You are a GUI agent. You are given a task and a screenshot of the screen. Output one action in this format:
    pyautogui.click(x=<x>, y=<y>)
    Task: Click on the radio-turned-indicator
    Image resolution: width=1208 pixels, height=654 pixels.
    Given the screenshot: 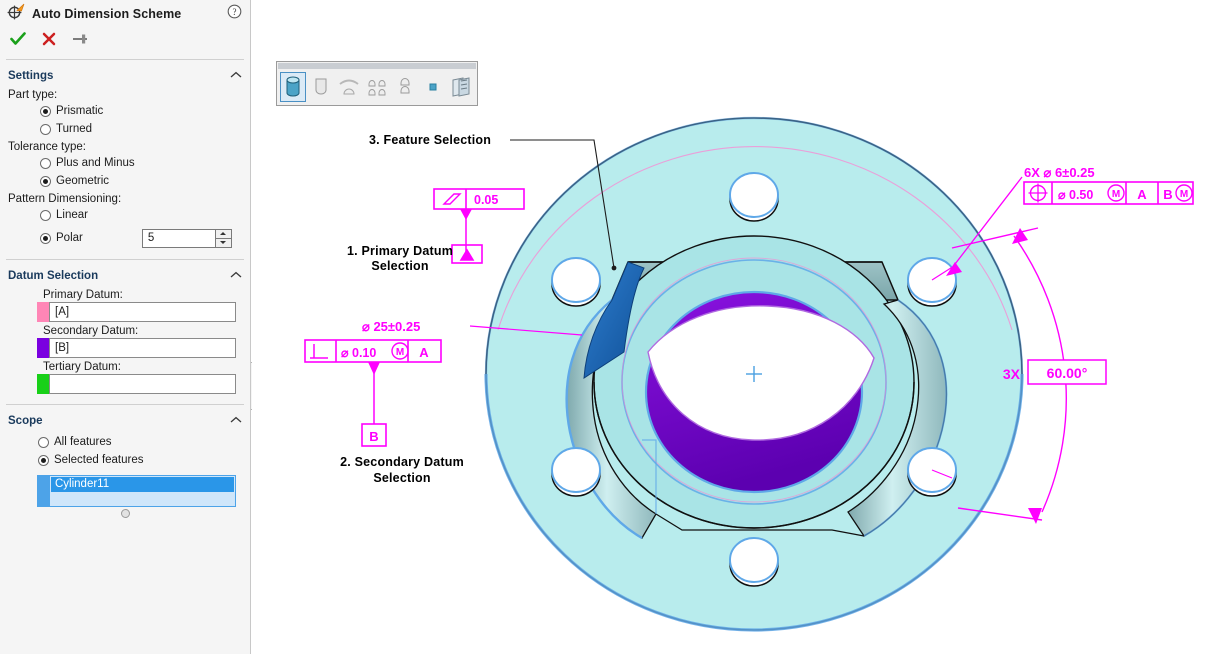 What is the action you would take?
    pyautogui.click(x=45, y=129)
    